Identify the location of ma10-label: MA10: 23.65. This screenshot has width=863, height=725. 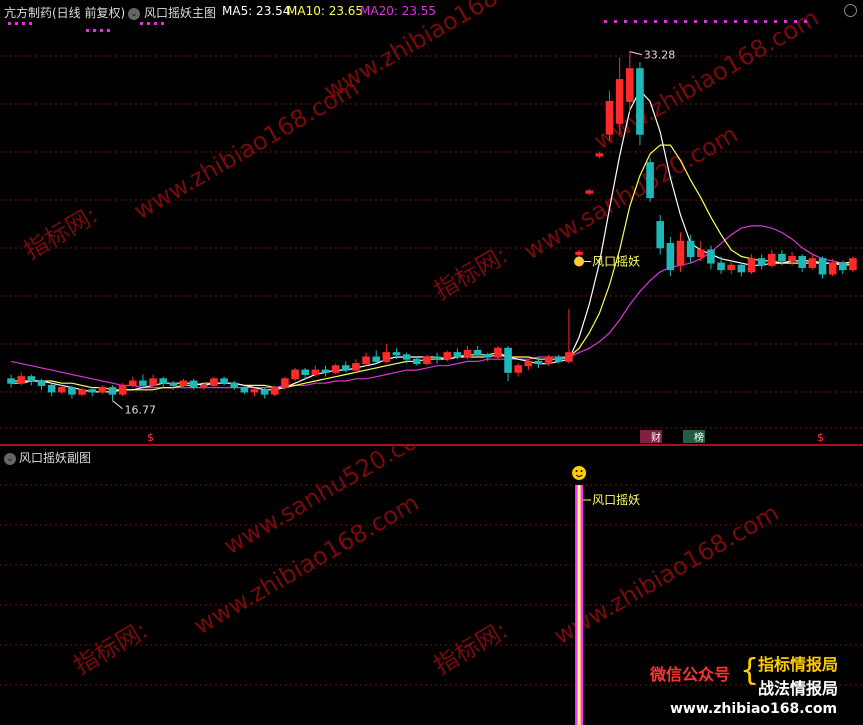
(325, 11).